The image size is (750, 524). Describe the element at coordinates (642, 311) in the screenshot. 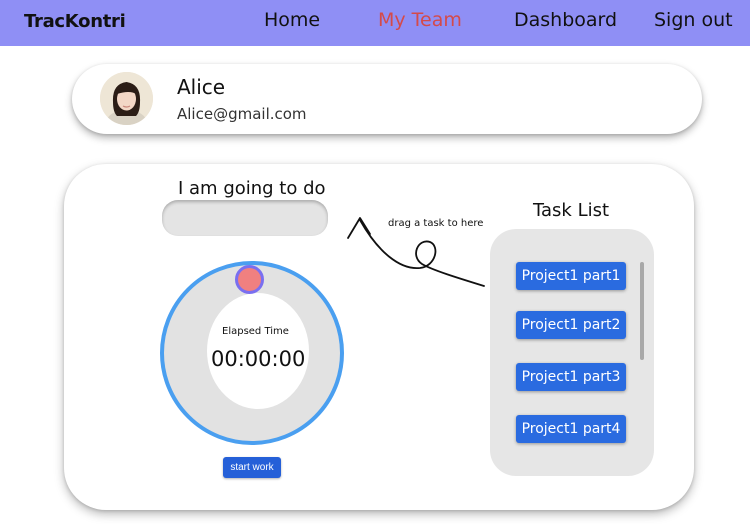

I see `task-list-scrollbar` at that location.